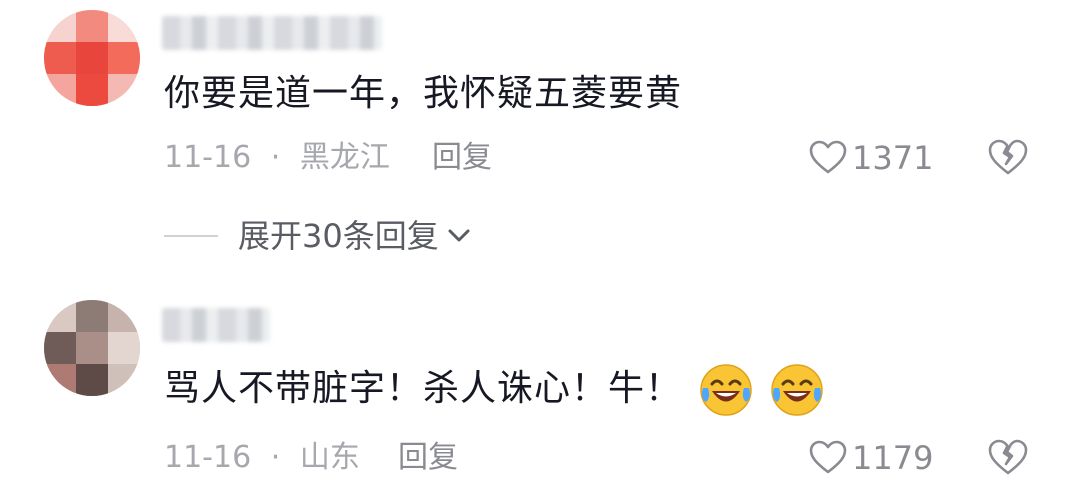 This screenshot has width=1080, height=491. I want to click on comment-location: 黑龙江, so click(344, 157).